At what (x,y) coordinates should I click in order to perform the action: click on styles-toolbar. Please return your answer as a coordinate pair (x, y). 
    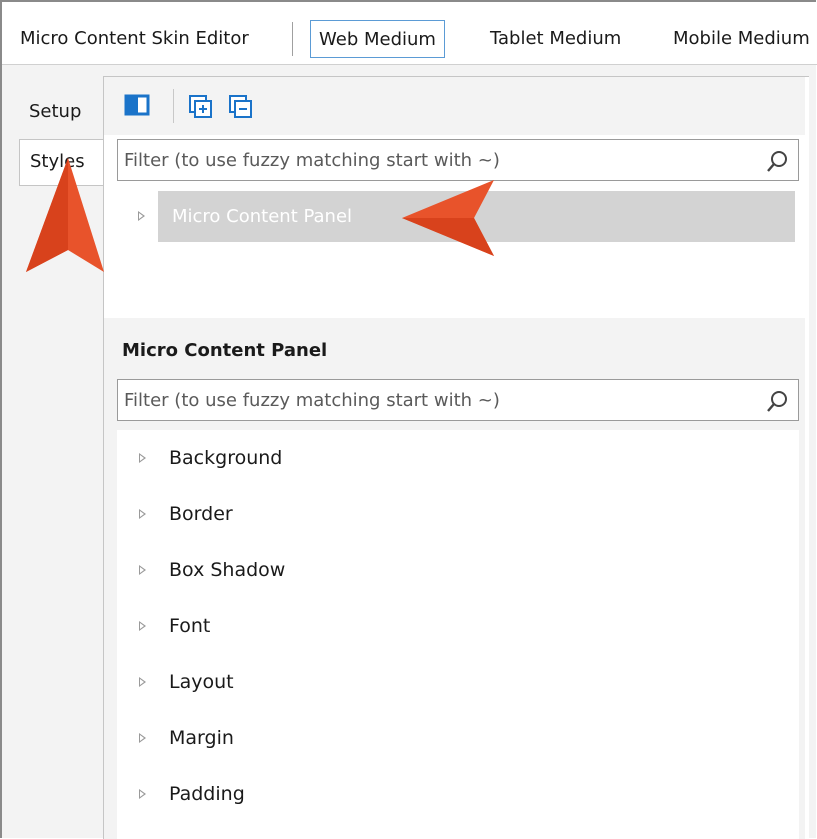
    Looking at the image, I should click on (454, 106).